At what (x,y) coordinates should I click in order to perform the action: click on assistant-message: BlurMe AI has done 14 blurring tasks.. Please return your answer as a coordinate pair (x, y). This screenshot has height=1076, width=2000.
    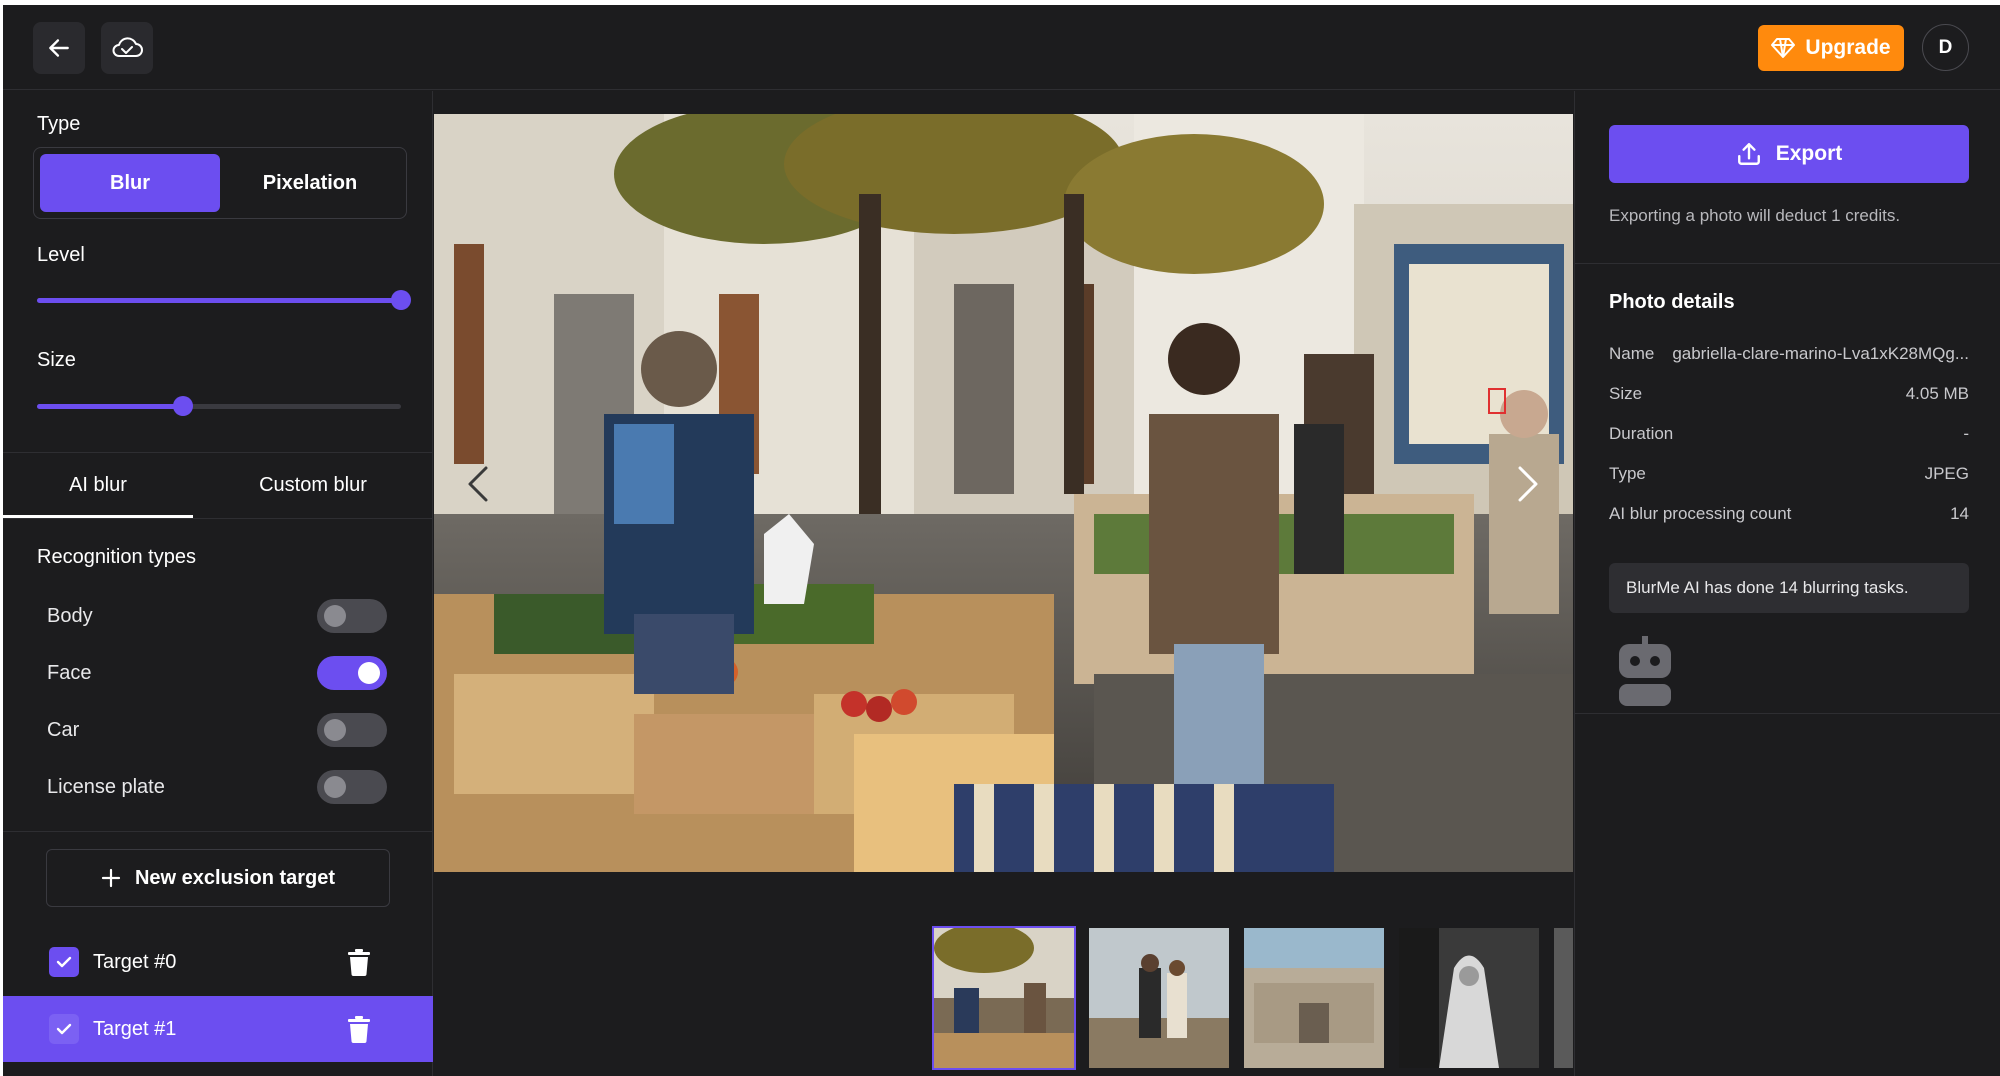
    Looking at the image, I should click on (1789, 588).